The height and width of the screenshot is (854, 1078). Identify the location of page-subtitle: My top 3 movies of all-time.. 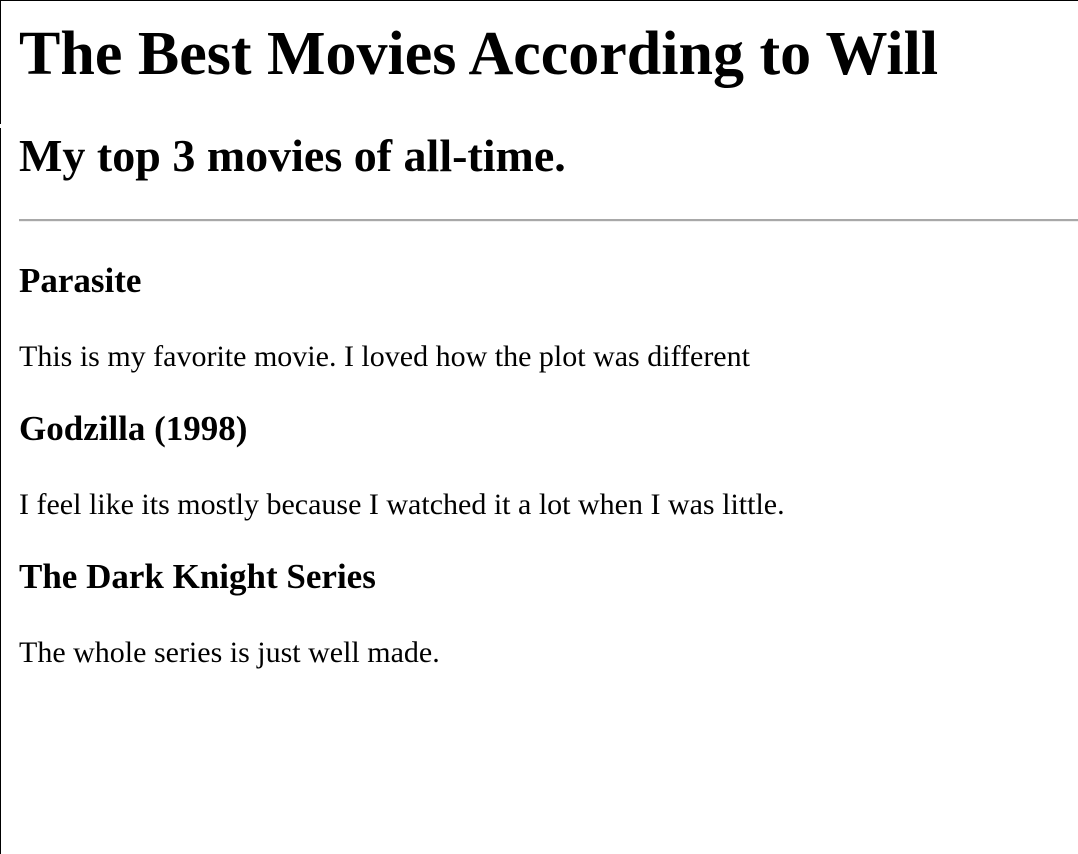
(292, 155).